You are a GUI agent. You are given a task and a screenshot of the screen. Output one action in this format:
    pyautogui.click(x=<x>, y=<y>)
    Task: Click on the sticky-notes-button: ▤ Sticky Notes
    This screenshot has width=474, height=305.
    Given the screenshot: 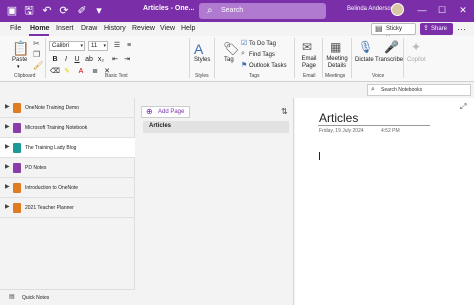 What is the action you would take?
    pyautogui.click(x=393, y=32)
    